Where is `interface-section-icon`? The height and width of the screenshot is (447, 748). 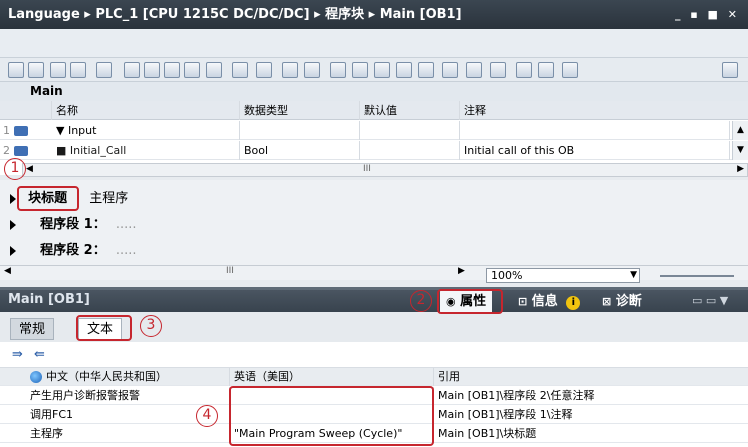 interface-section-icon is located at coordinates (20, 131).